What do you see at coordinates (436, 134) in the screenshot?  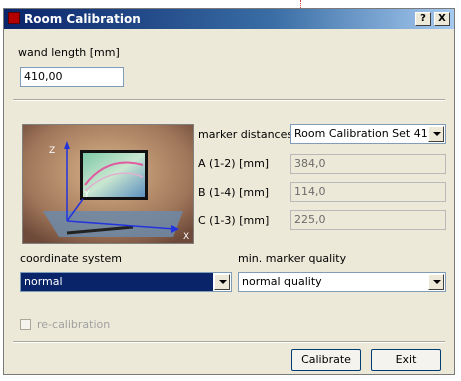 I see `marker-set-dropdown-icon` at bounding box center [436, 134].